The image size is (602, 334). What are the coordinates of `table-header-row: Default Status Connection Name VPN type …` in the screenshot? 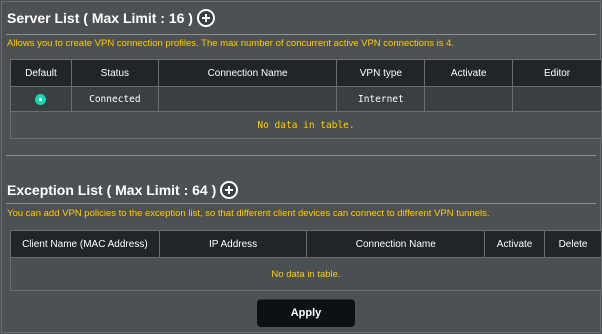 It's located at (306, 73).